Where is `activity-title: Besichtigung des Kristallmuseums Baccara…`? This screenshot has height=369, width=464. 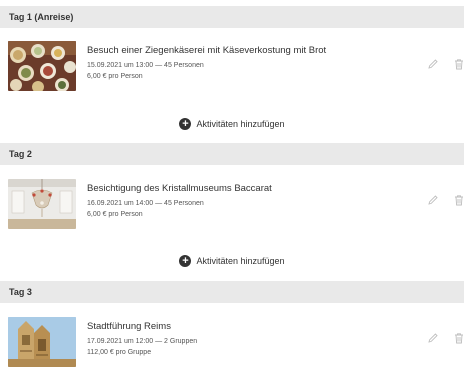
activity-title: Besichtigung des Kristallmuseums Baccara… is located at coordinates (245, 188).